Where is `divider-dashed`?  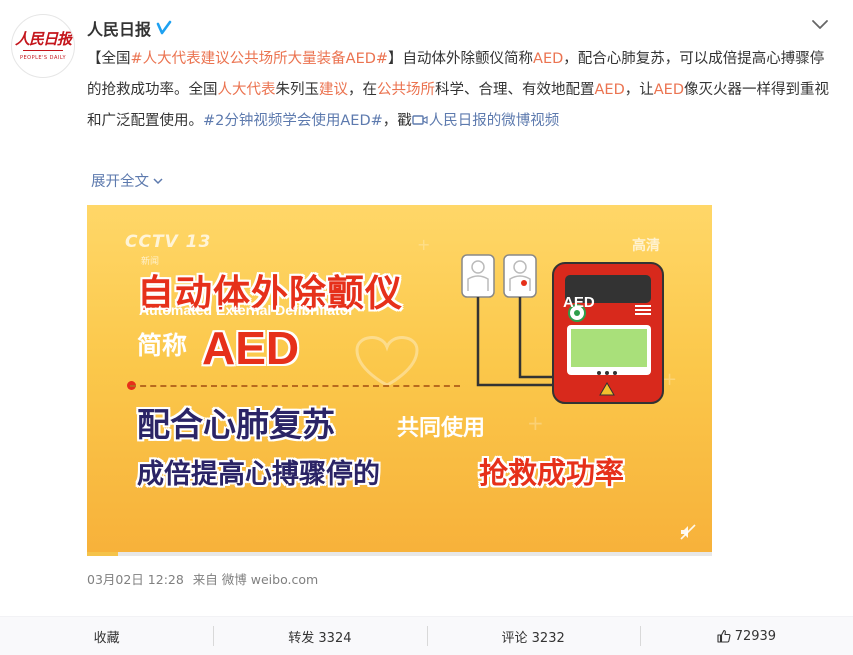
divider-dashed is located at coordinates (295, 386).